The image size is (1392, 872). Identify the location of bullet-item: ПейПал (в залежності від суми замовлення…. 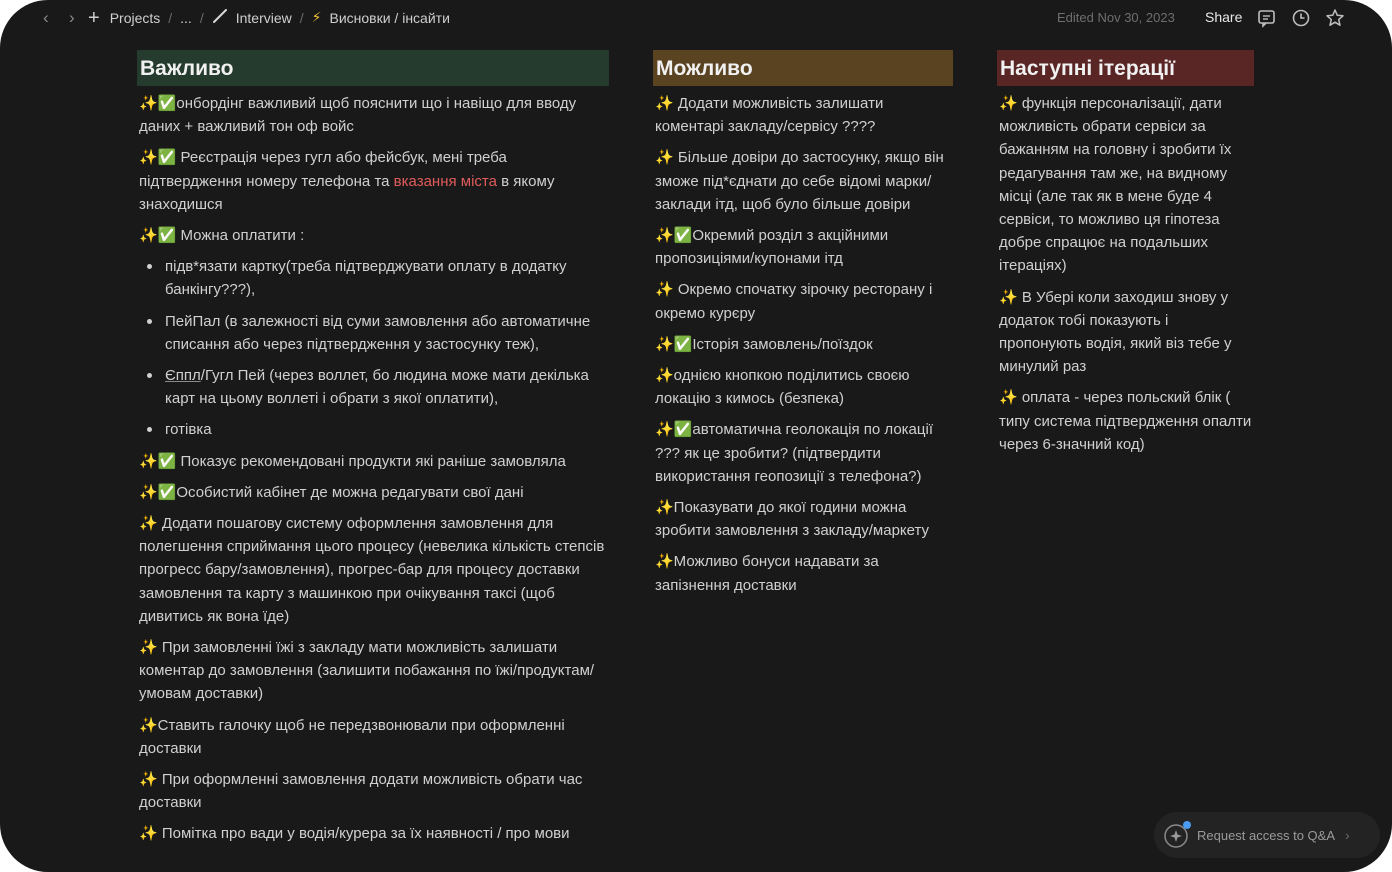
(373, 333).